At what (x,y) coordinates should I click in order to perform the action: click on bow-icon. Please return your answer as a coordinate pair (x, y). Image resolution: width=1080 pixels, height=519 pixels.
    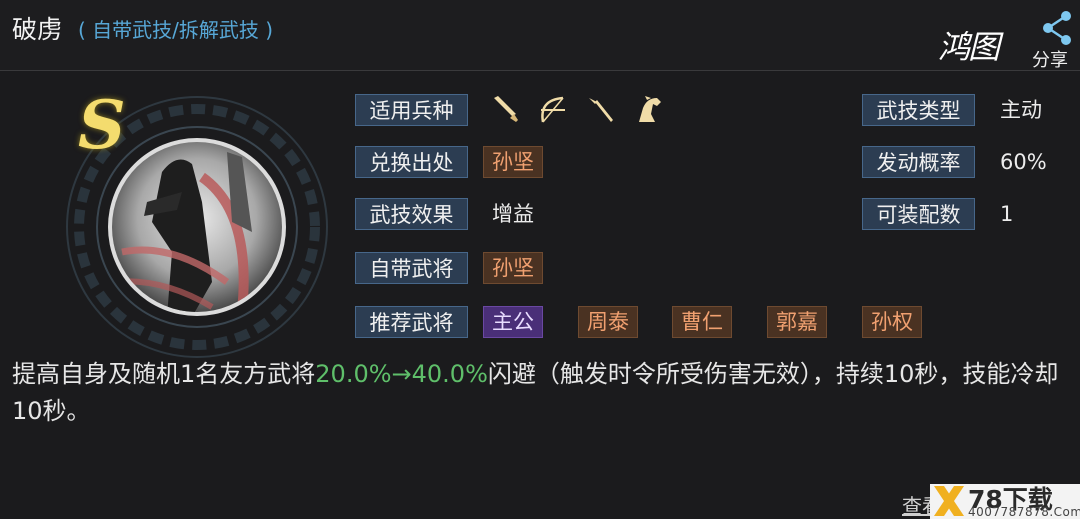
    Looking at the image, I should click on (553, 109).